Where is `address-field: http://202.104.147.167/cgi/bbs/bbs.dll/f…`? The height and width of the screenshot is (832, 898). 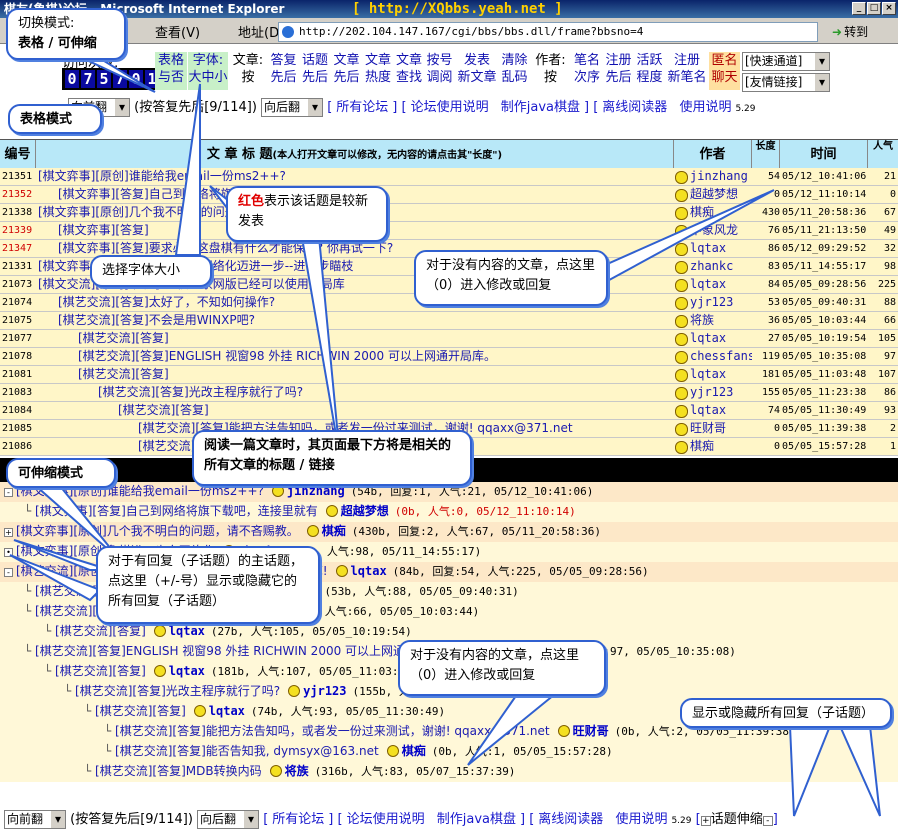
address-field: http://202.104.147.167/cgi/bbs/bbs.dll/f… is located at coordinates (548, 32).